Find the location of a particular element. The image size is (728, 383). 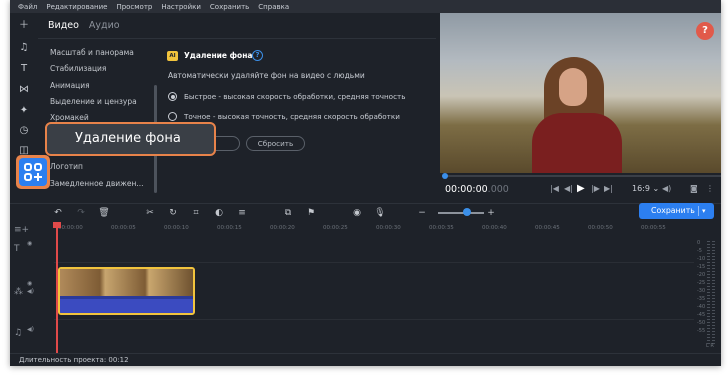

preview-person-face is located at coordinates (573, 87).